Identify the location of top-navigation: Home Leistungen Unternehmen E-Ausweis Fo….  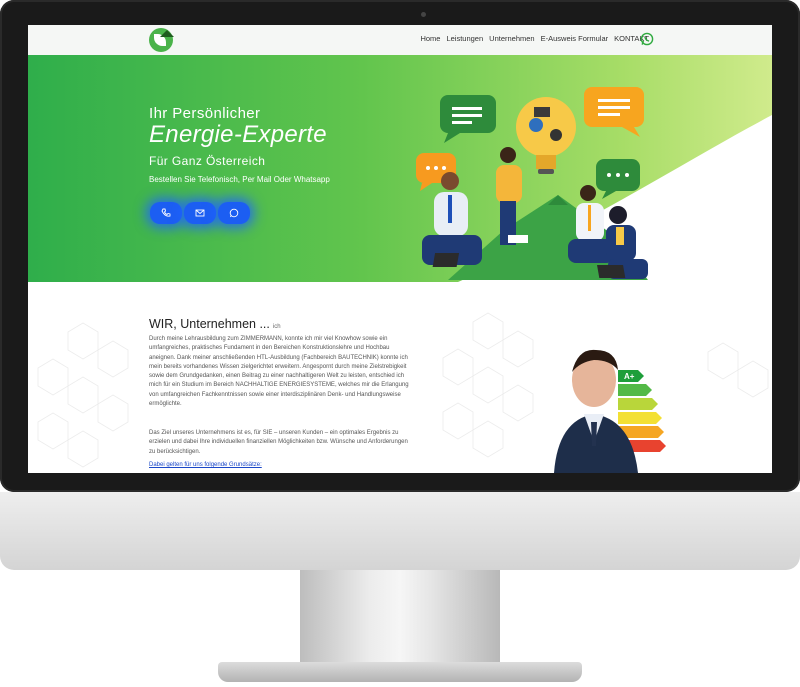
(400, 40).